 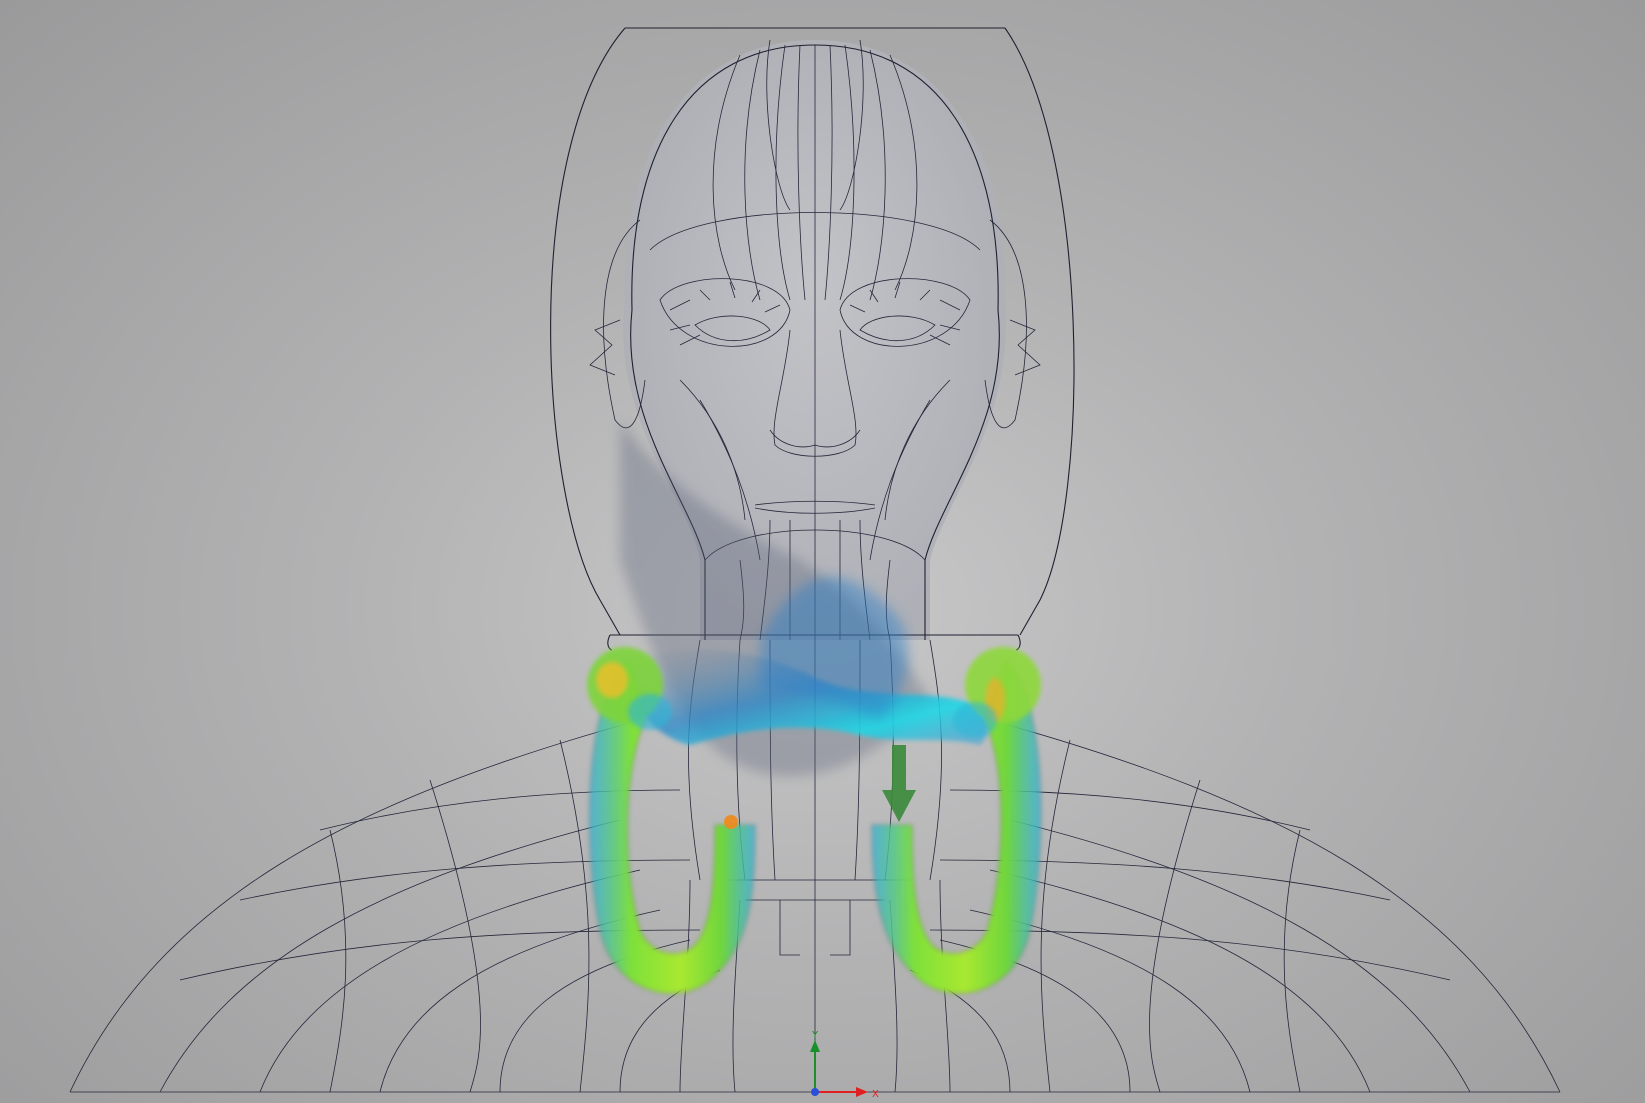 I want to click on triad-x-arrow, so click(x=862, y=1092).